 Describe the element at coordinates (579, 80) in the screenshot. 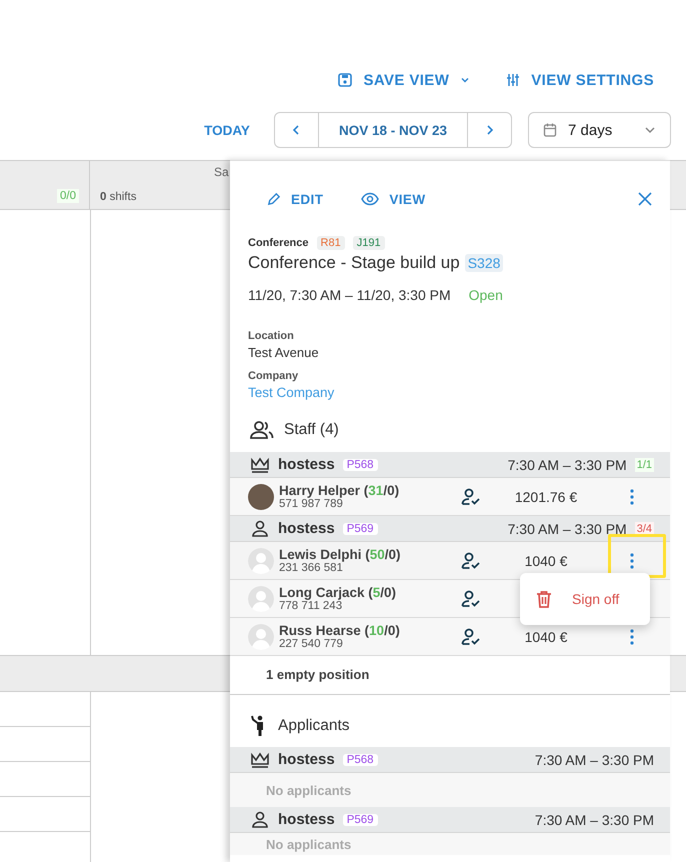

I see `view-settings-button: VIEW SETTINGS` at that location.